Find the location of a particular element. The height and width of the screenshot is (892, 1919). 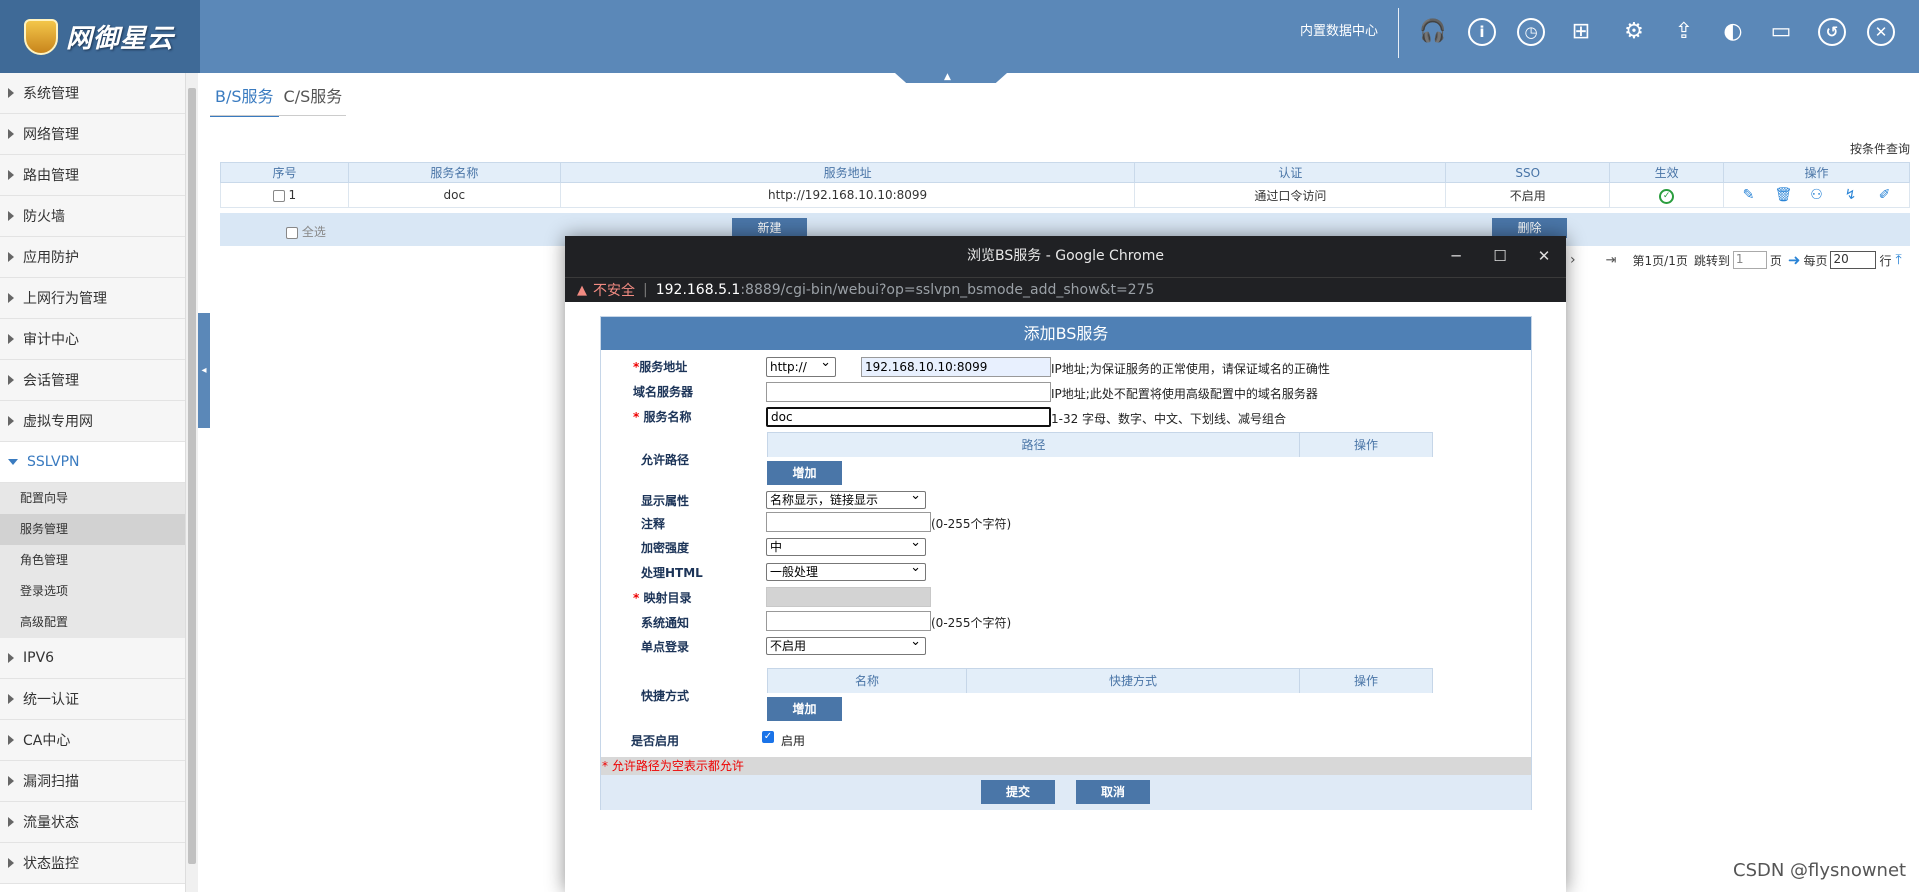

dns-input is located at coordinates (908, 392).